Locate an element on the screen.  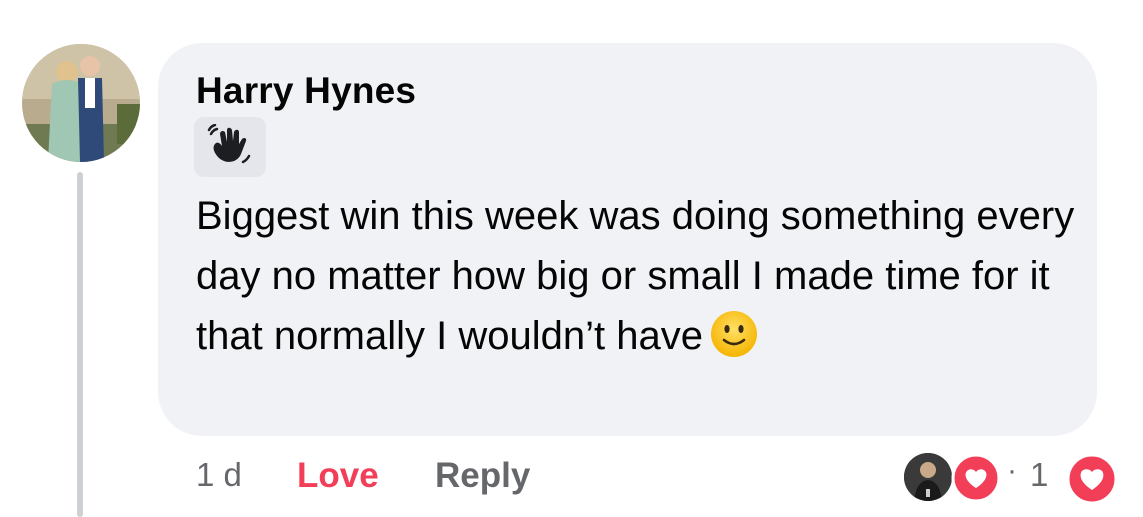
reactor-avatar is located at coordinates (928, 477).